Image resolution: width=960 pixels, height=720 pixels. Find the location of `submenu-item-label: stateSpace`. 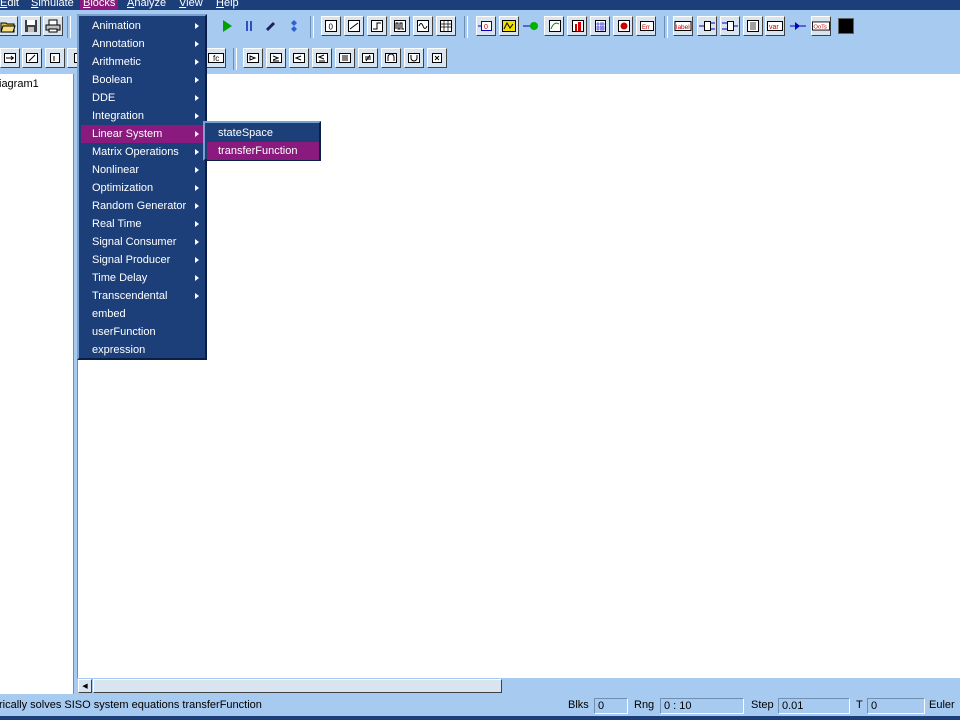

submenu-item-label: stateSpace is located at coordinates (246, 133).